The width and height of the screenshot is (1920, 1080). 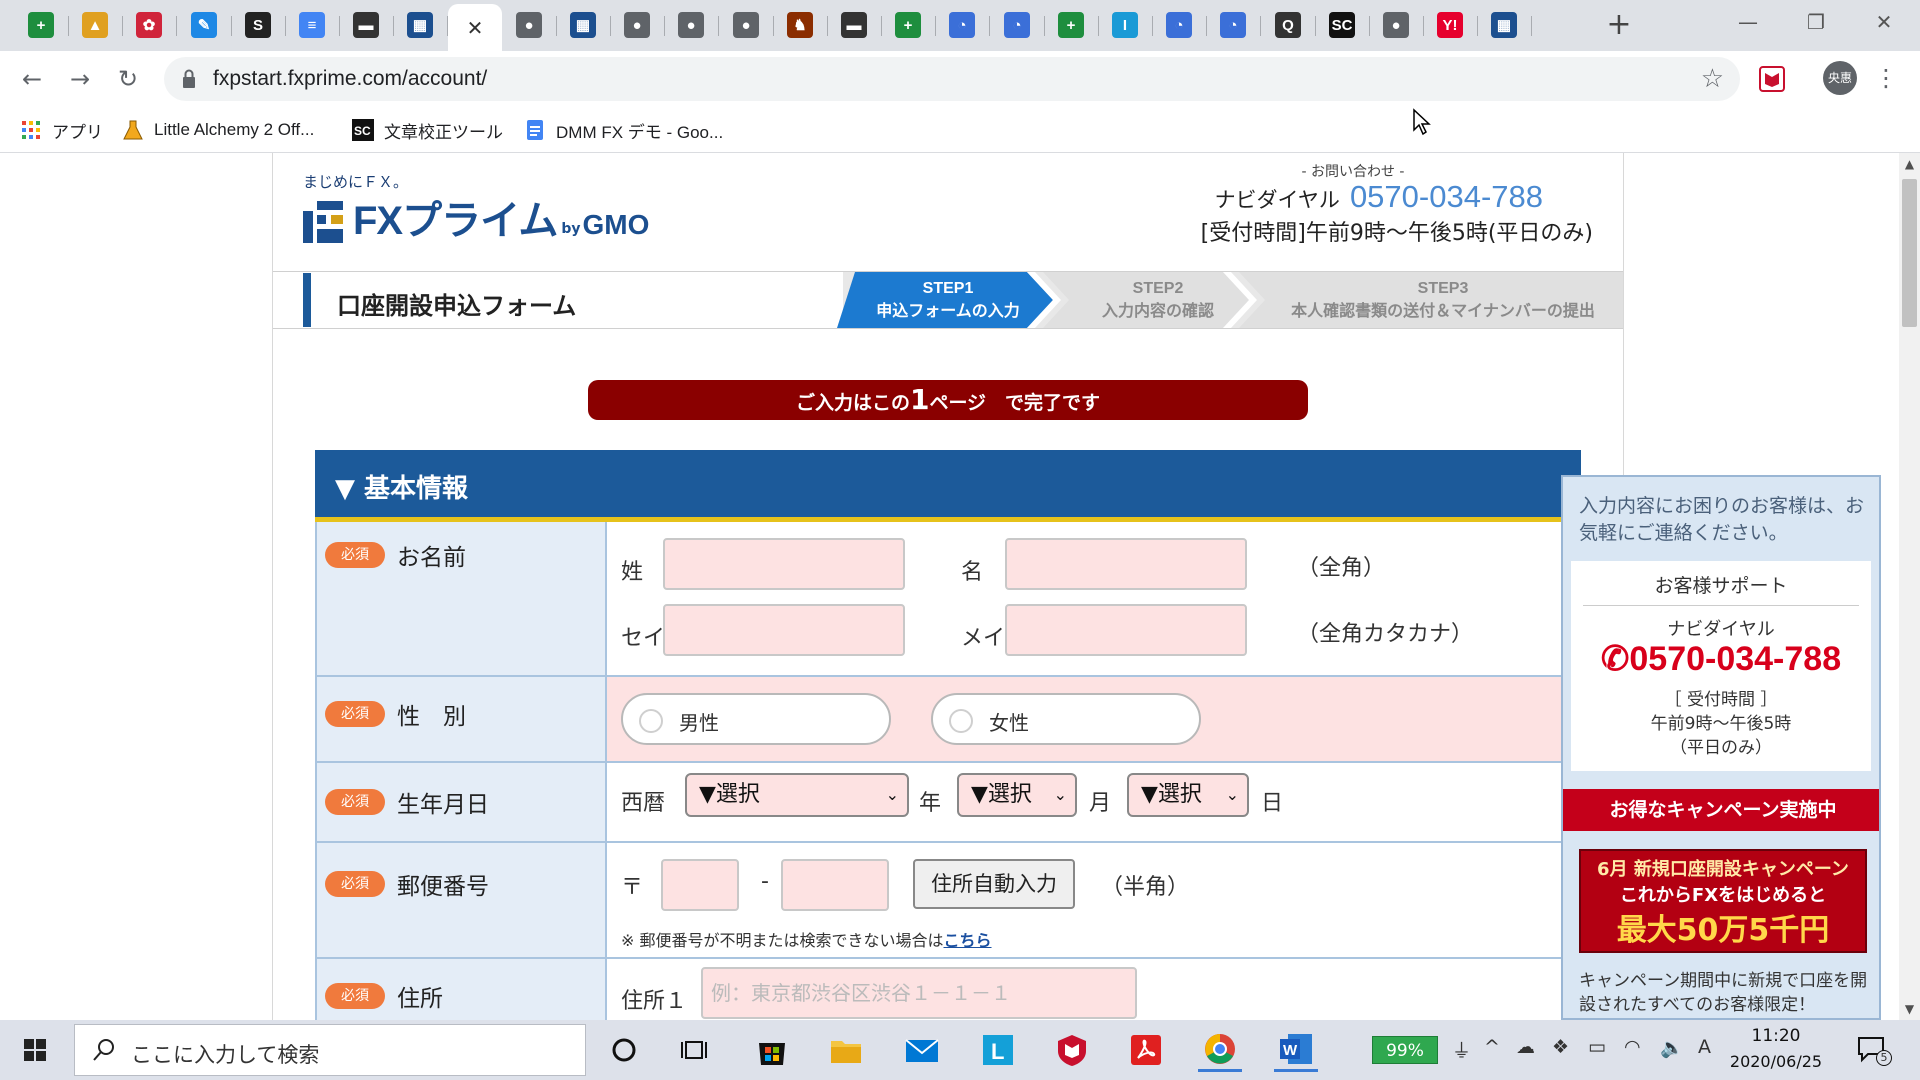 I want to click on step-1: STEP1 申込フォームの入力, so click(x=948, y=300).